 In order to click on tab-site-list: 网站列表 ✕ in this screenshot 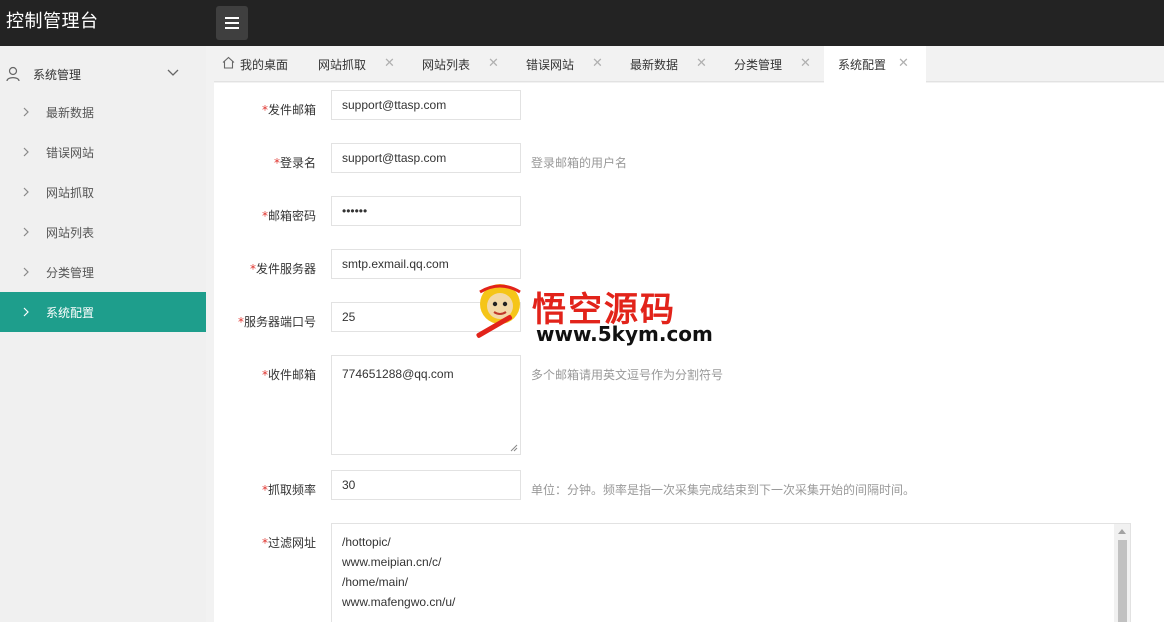, I will do `click(466, 64)`.